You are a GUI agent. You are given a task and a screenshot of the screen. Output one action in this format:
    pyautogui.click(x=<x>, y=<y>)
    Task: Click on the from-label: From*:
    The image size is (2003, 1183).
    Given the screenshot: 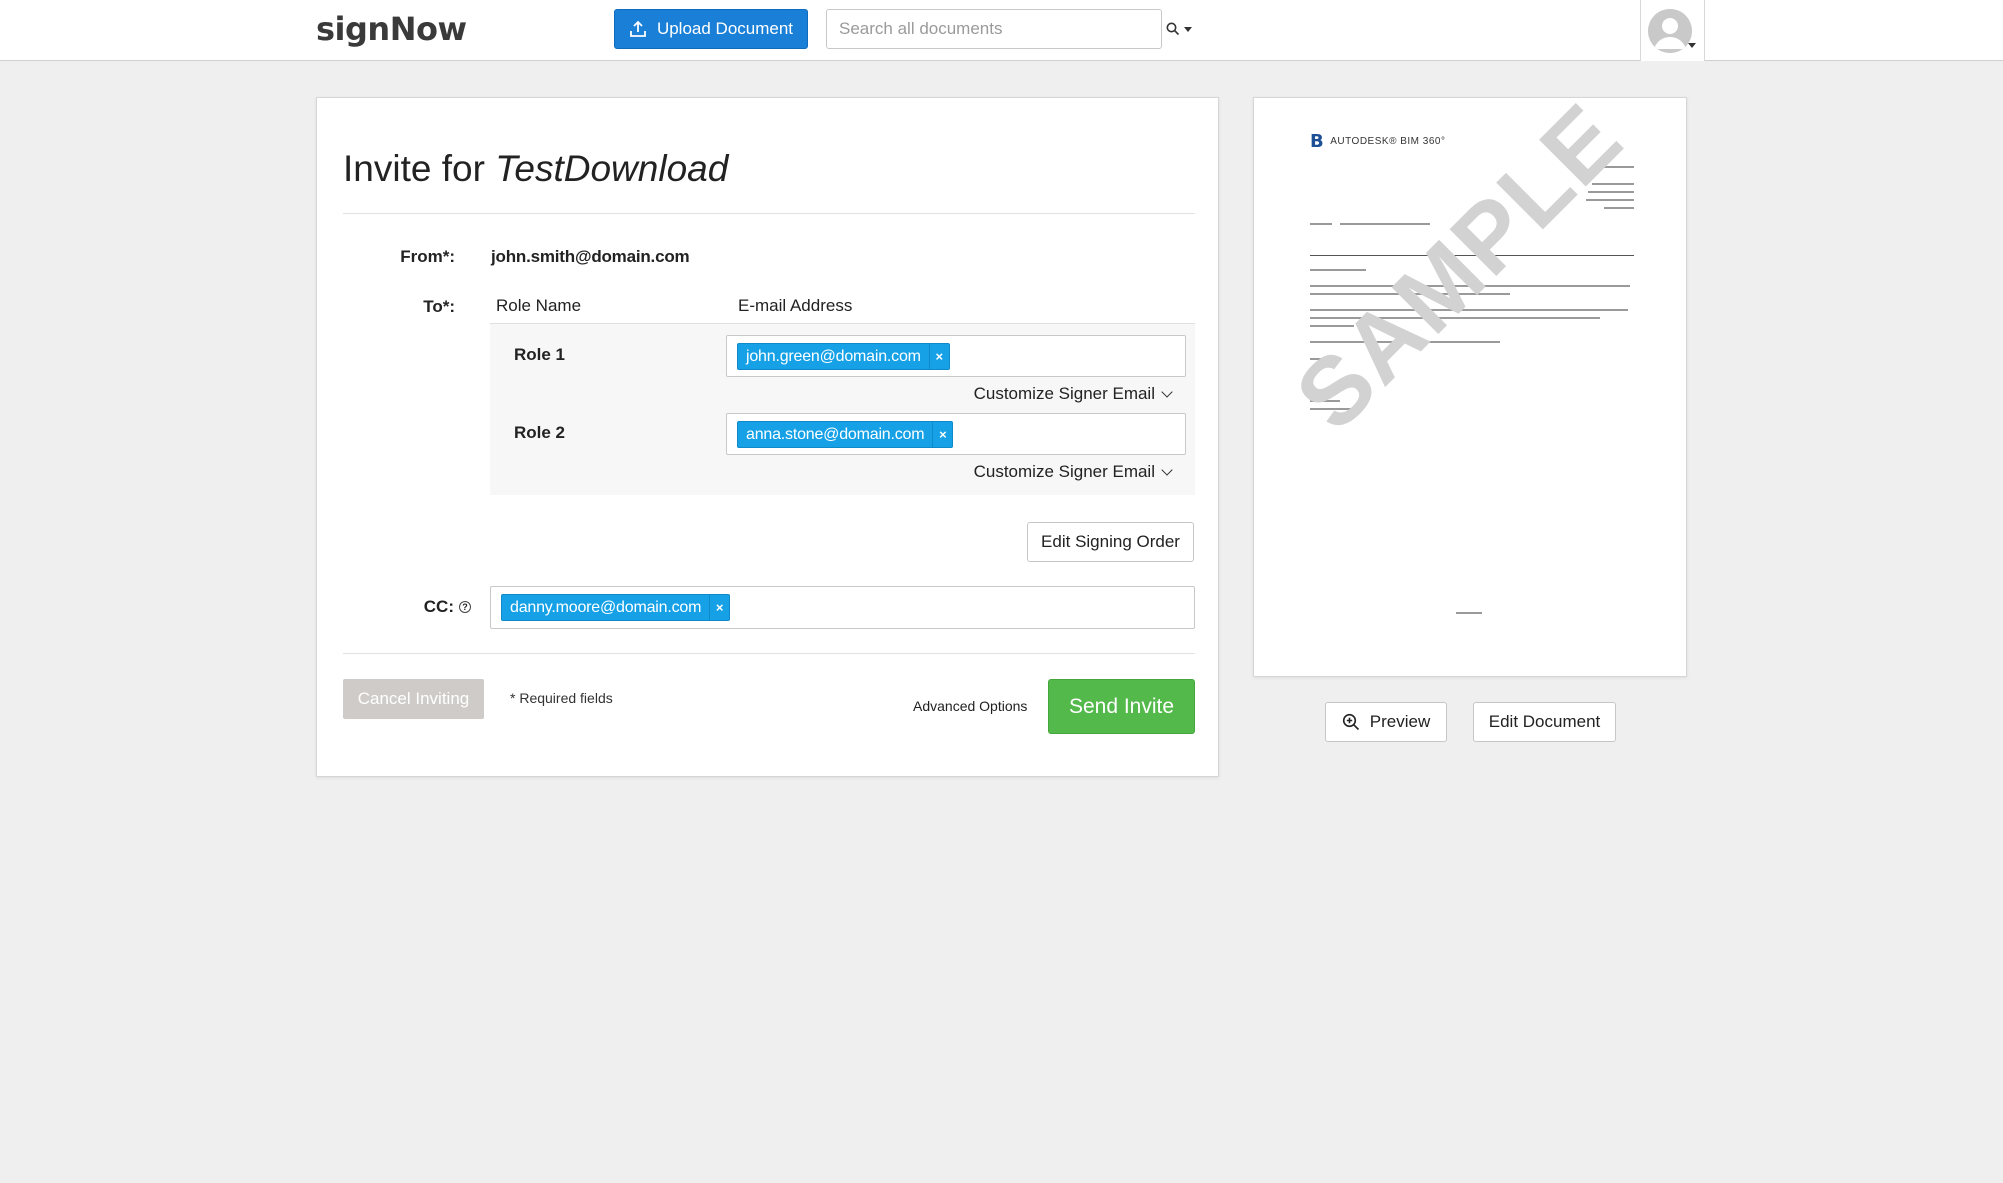 What is the action you would take?
    pyautogui.click(x=427, y=256)
    